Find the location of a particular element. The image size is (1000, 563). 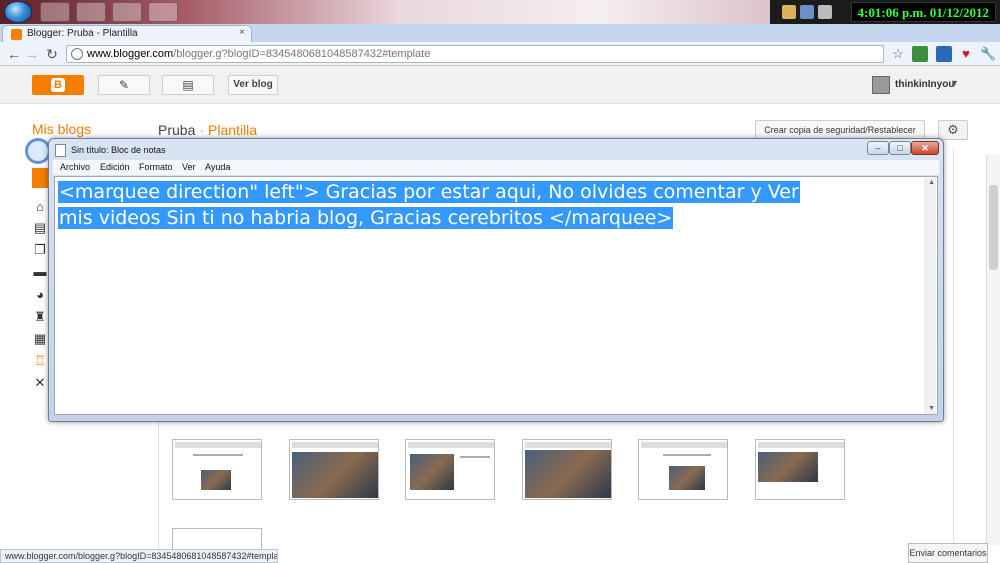

back-arrow-icon: ← is located at coordinates (14, 54).